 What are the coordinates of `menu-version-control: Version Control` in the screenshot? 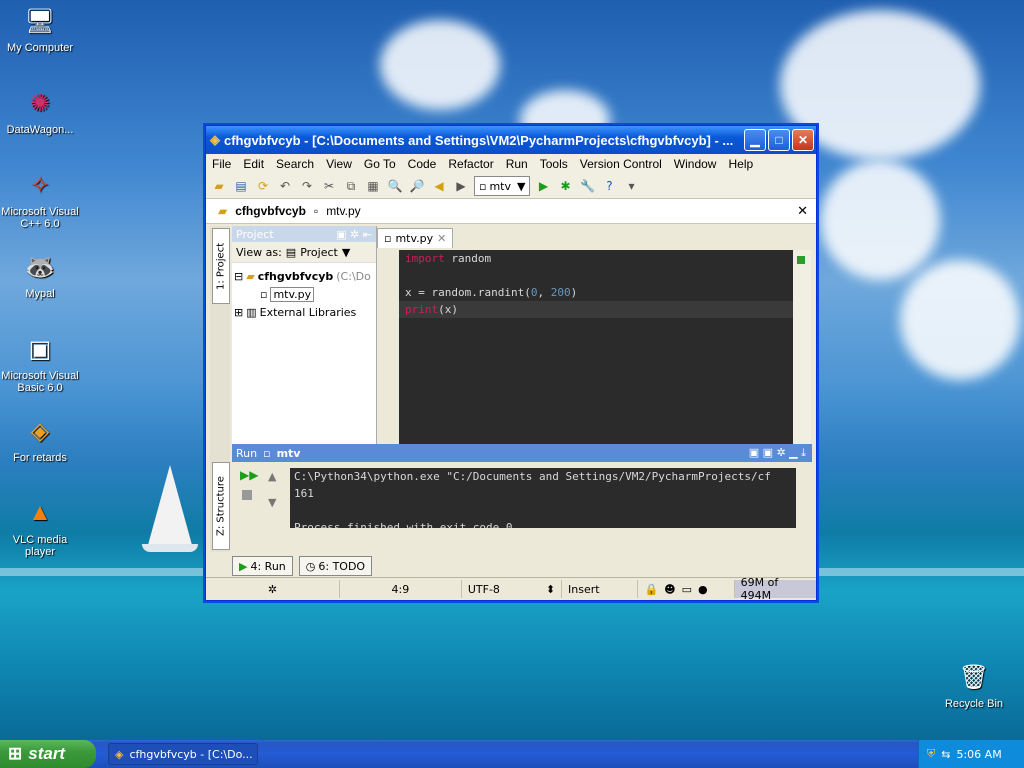 It's located at (621, 164).